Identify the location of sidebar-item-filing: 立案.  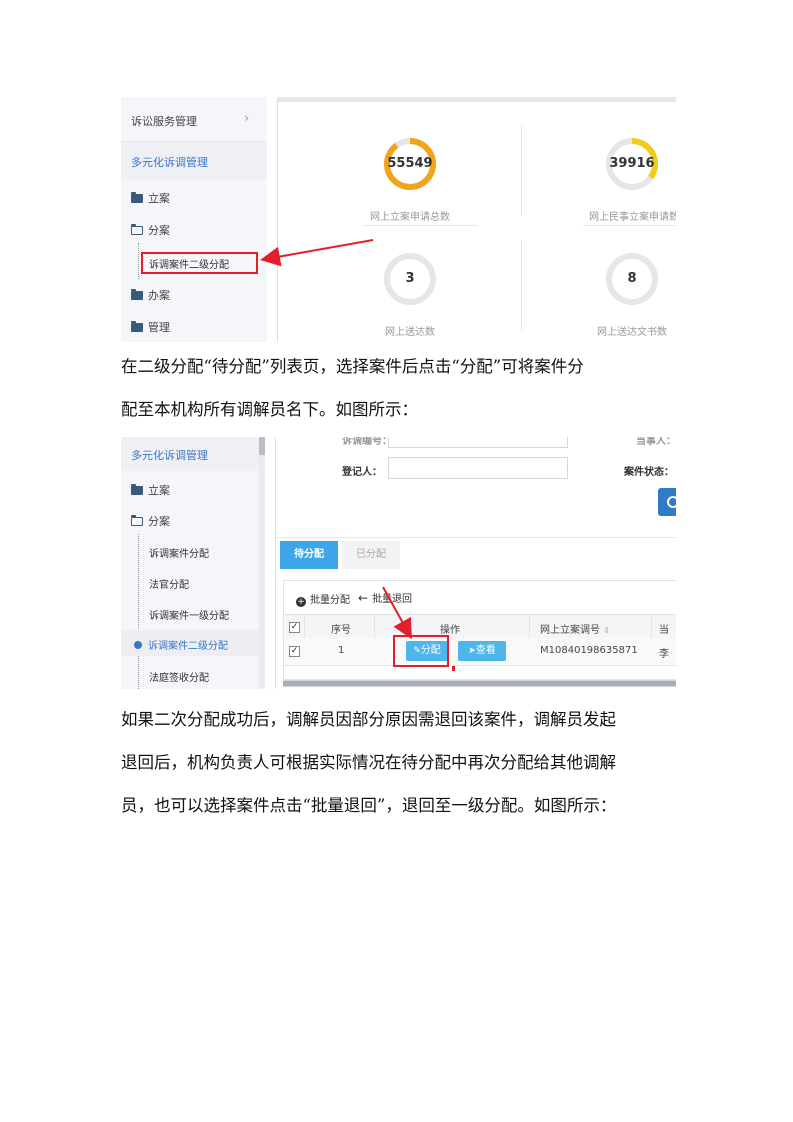
(190, 491).